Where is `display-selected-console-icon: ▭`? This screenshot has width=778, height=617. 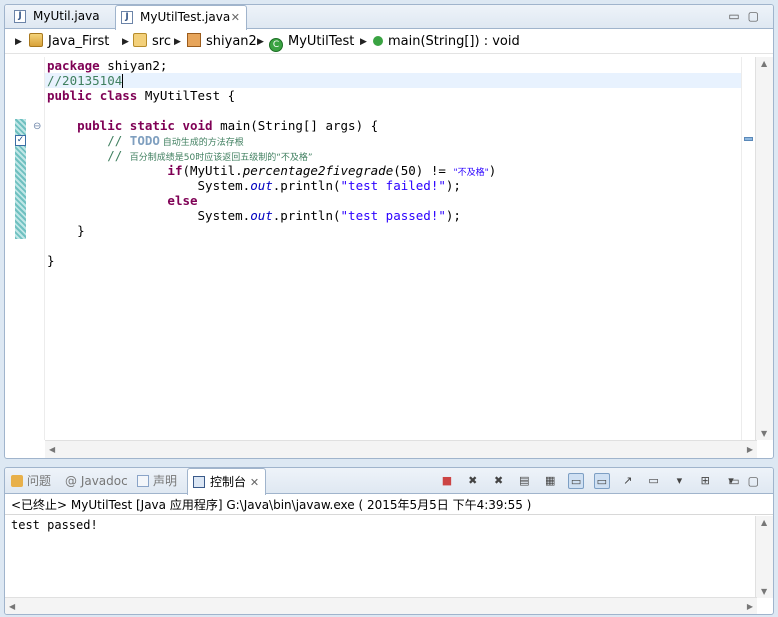 display-selected-console-icon: ▭ is located at coordinates (654, 481).